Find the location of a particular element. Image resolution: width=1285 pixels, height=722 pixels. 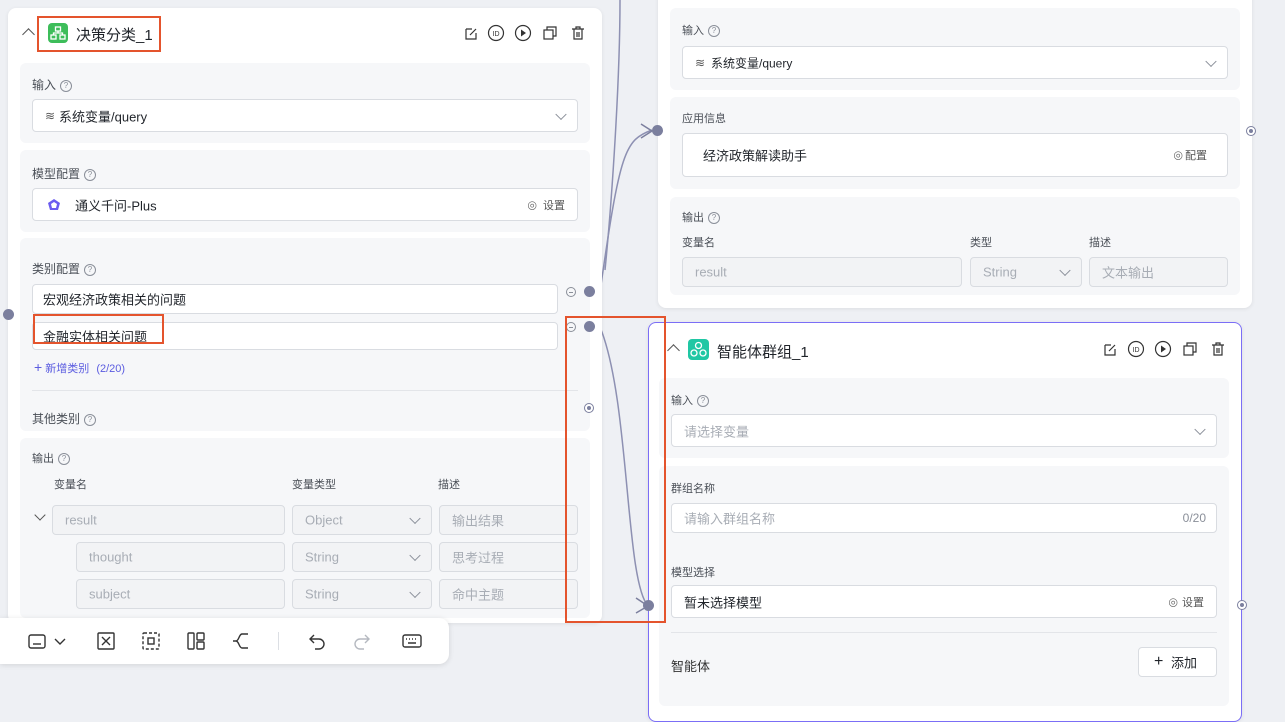

col-header-type: 类型 is located at coordinates (981, 243).